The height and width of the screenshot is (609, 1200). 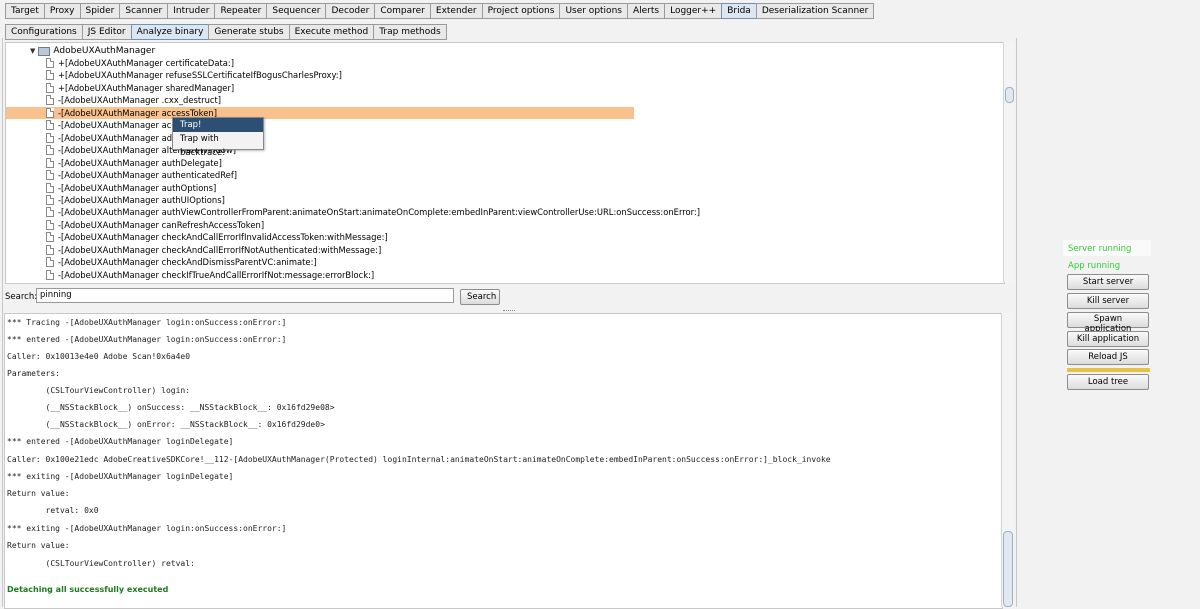 I want to click on console-scrollbar, so click(x=1007, y=460).